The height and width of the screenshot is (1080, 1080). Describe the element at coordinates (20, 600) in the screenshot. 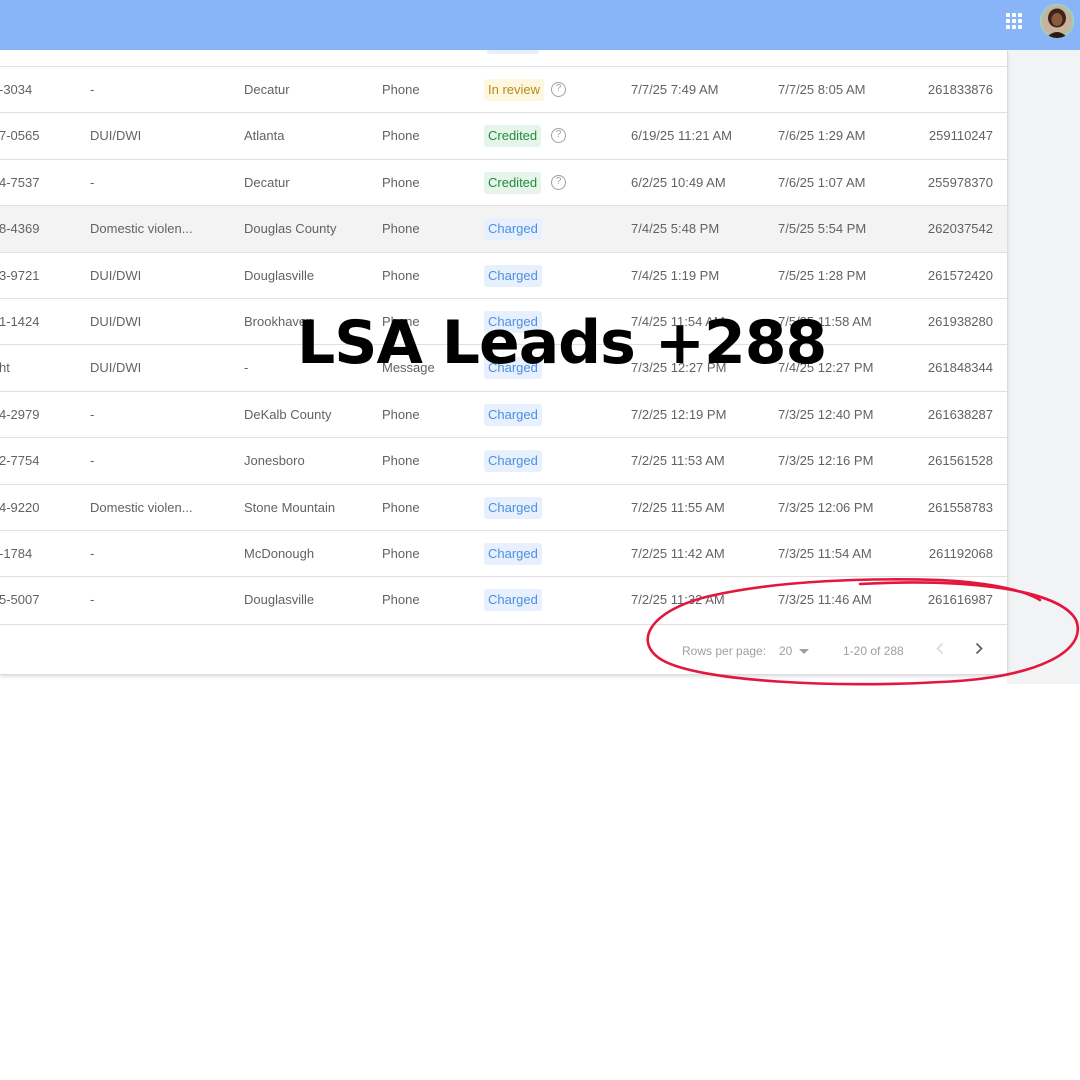

I see `lead-phone: 5-5007` at that location.